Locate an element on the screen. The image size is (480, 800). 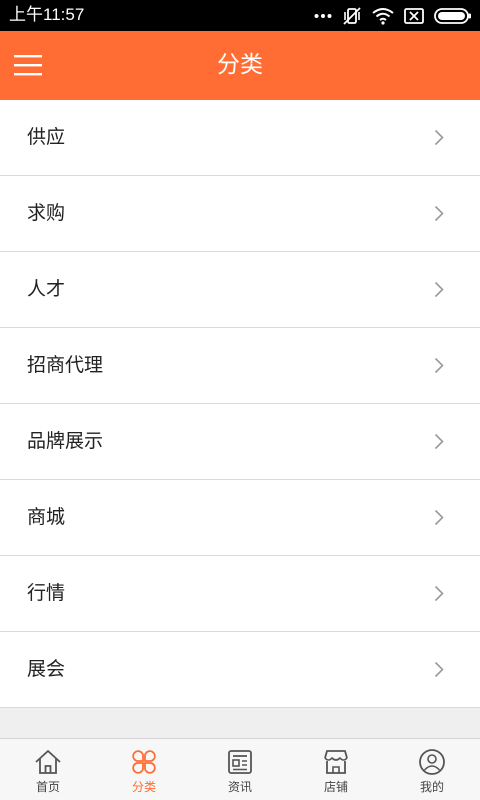
app-bar: 分类 is located at coordinates (240, 65).